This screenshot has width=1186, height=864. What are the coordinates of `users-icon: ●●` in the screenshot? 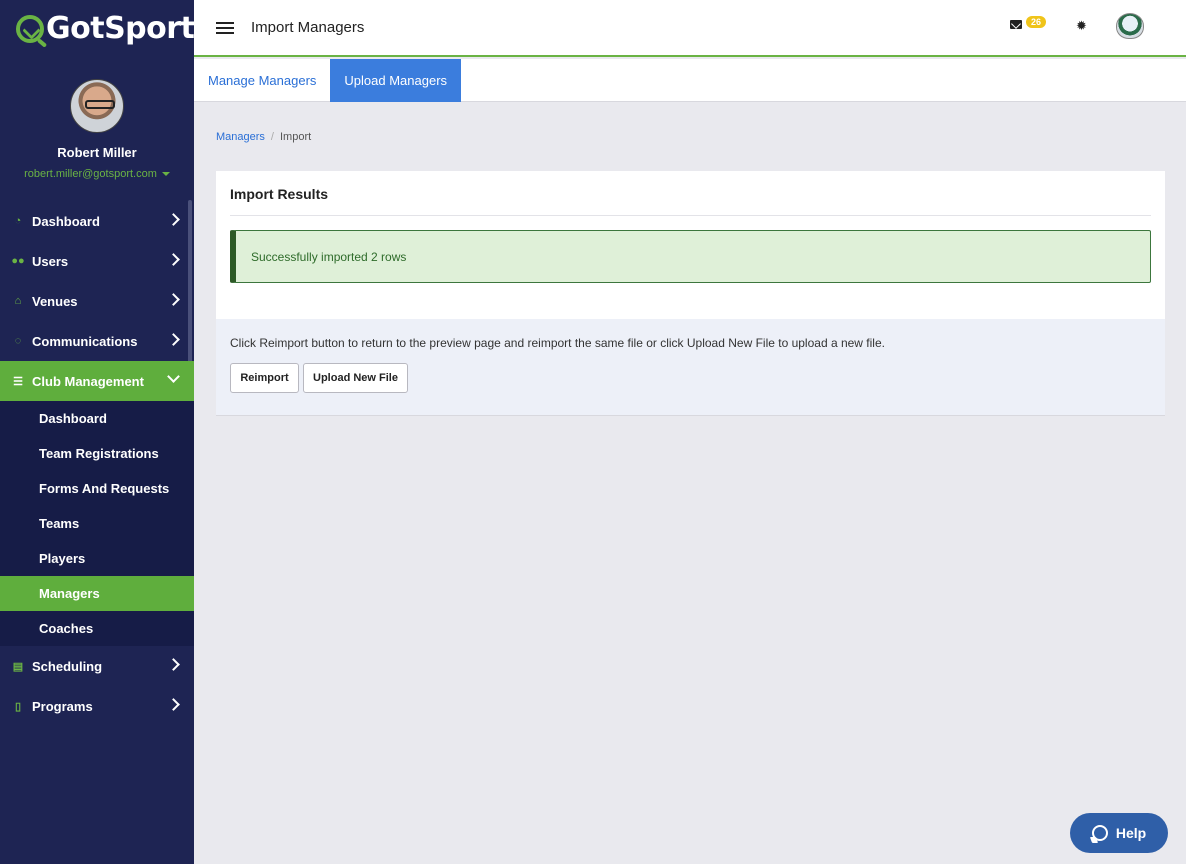 It's located at (18, 261).